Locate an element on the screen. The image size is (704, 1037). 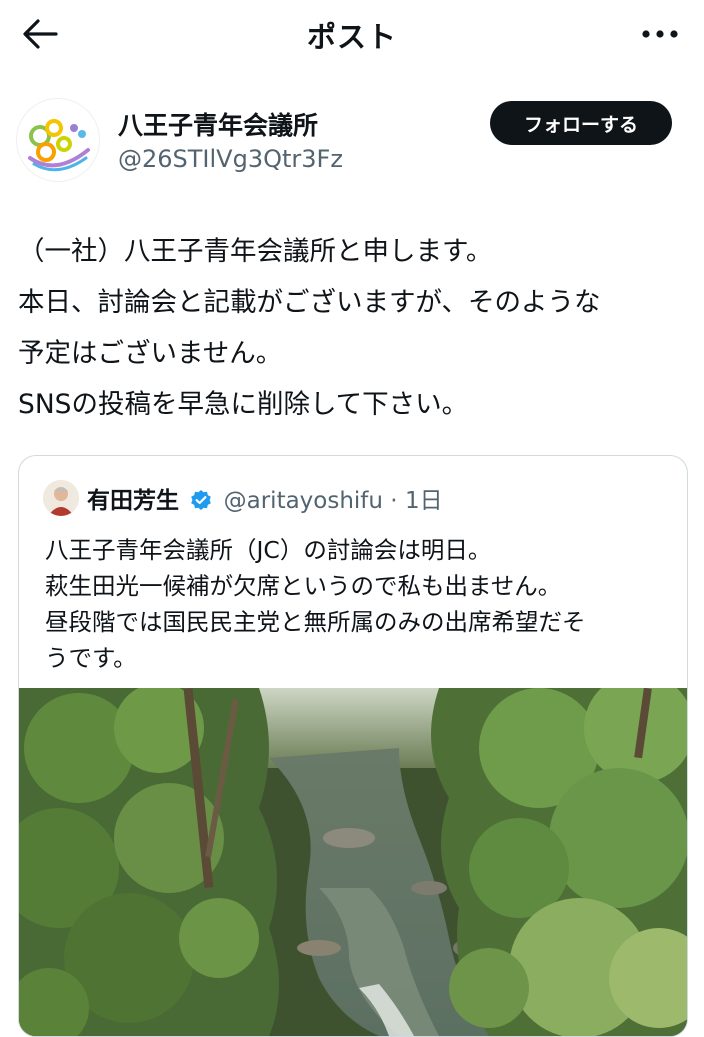
post-line: （一社）八王子青年会議所と申します。 is located at coordinates (255, 251).